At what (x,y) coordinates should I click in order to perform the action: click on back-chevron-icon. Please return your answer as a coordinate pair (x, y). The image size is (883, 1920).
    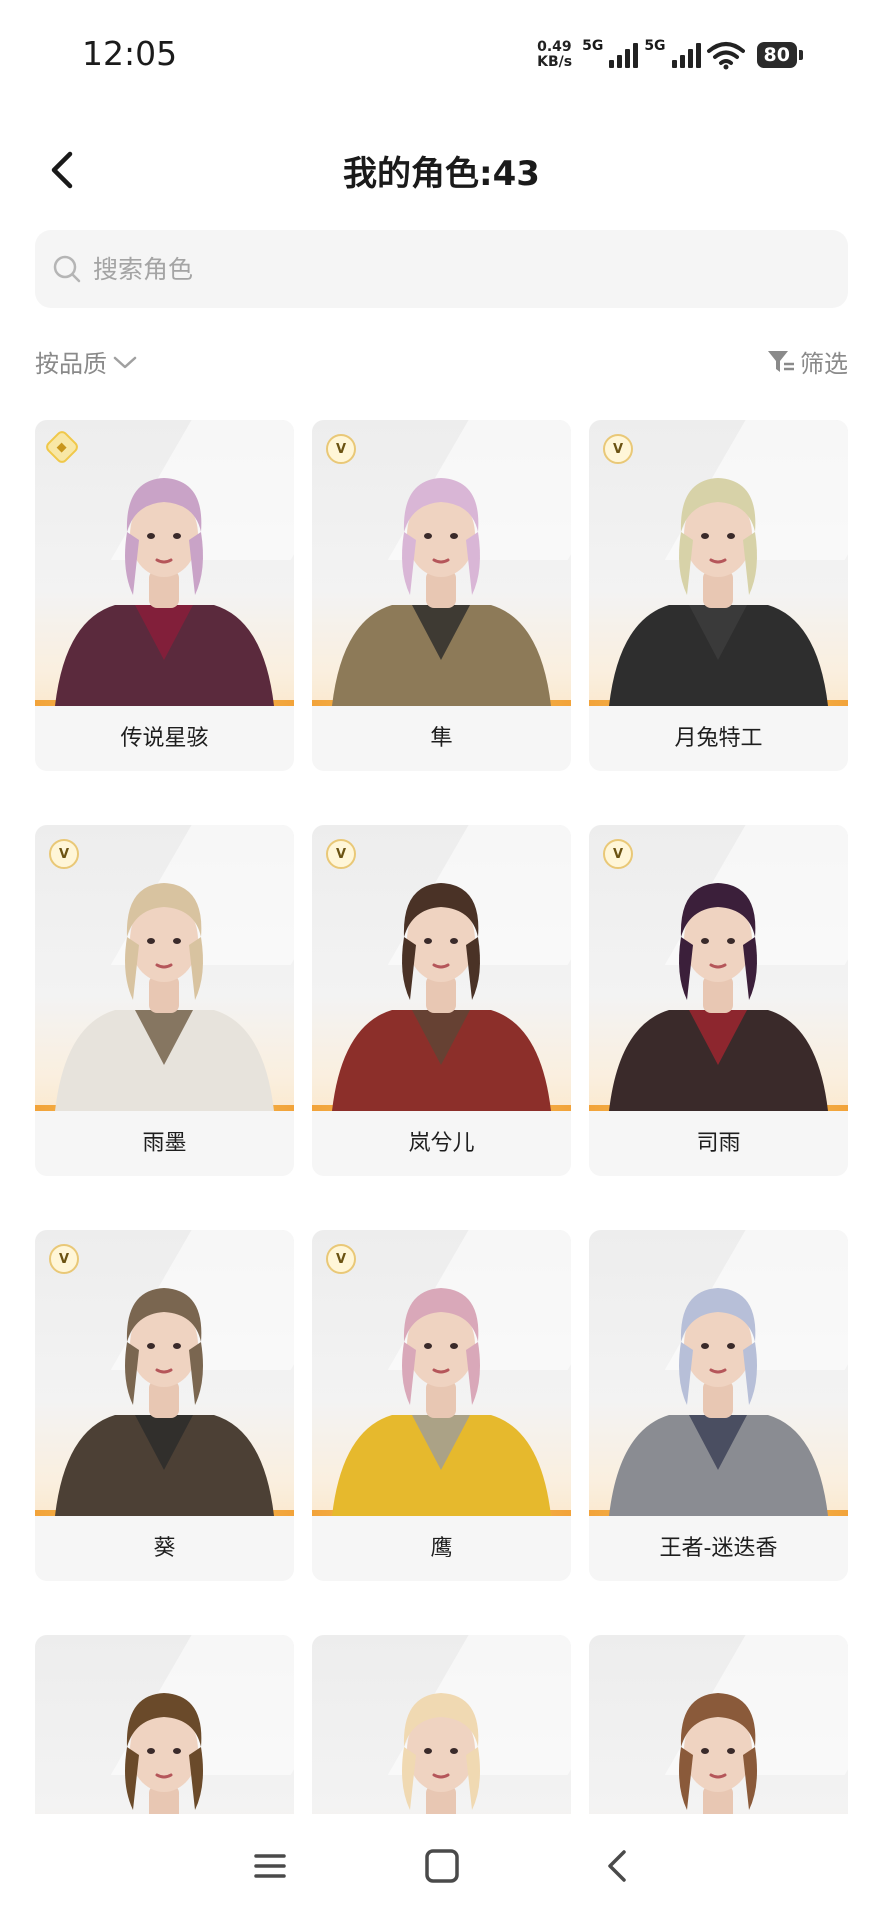
    Looking at the image, I should click on (618, 1866).